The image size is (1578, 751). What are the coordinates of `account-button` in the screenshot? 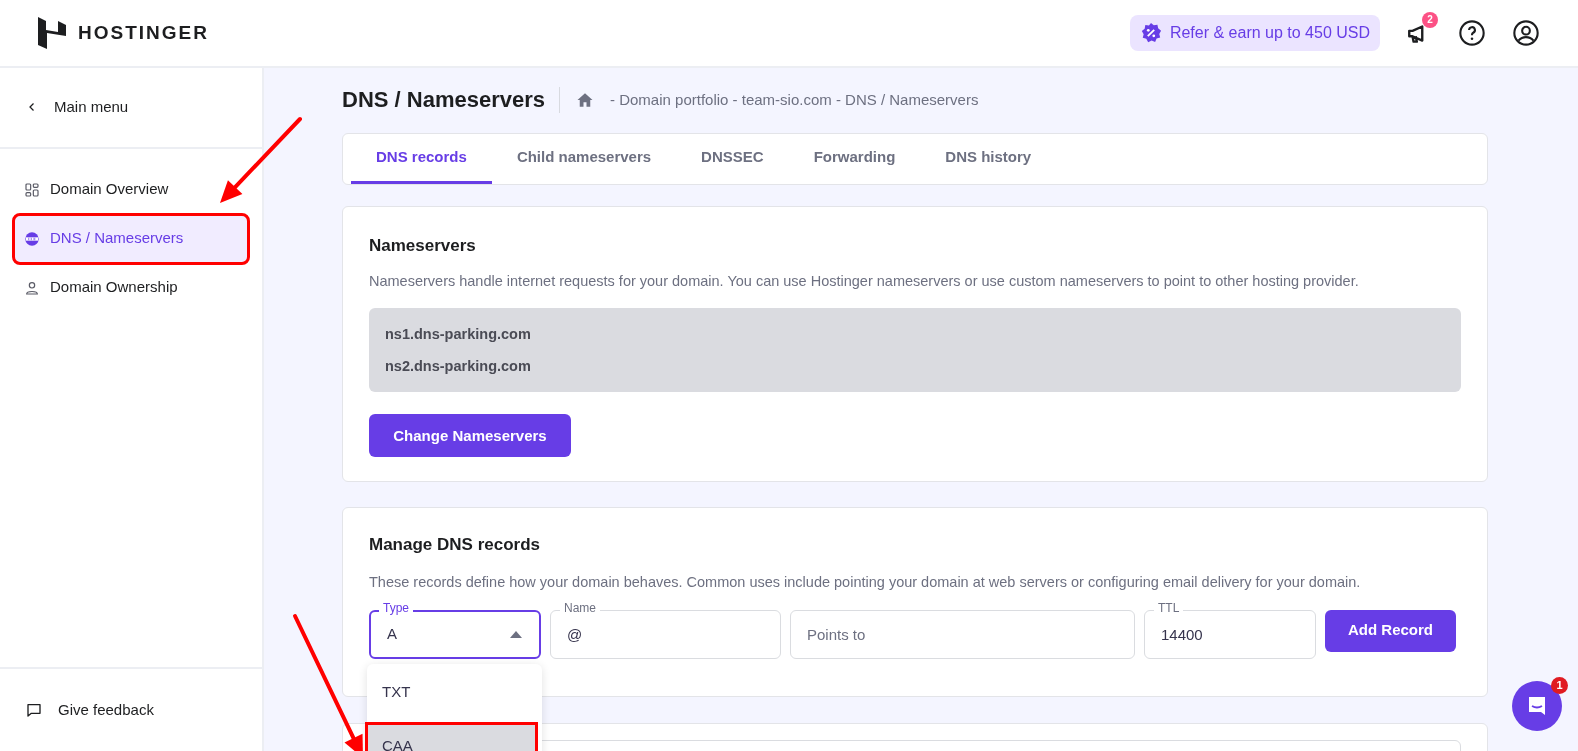 It's located at (1526, 33).